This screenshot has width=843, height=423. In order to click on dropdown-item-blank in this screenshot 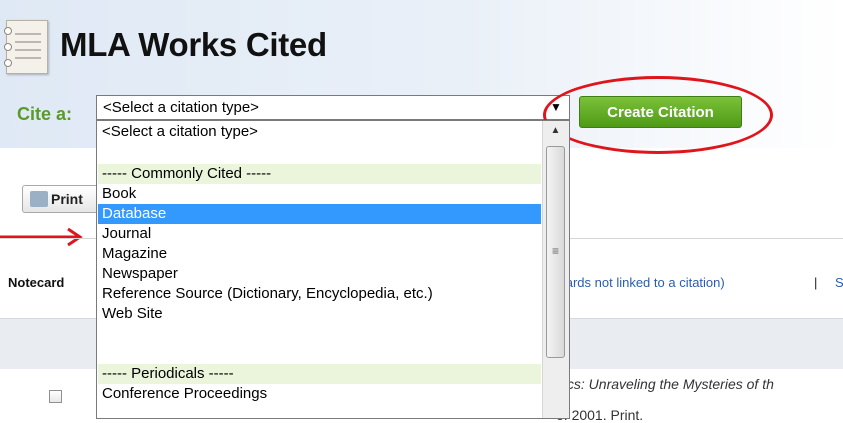, I will do `click(319, 152)`.